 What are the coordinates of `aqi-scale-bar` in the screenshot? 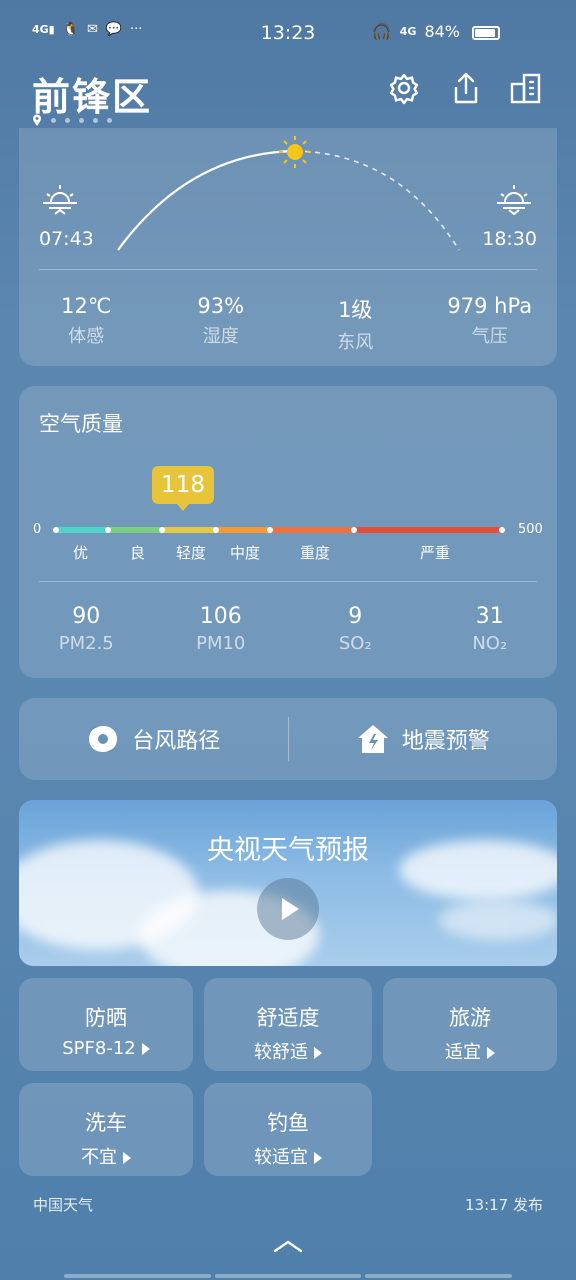 It's located at (279, 530).